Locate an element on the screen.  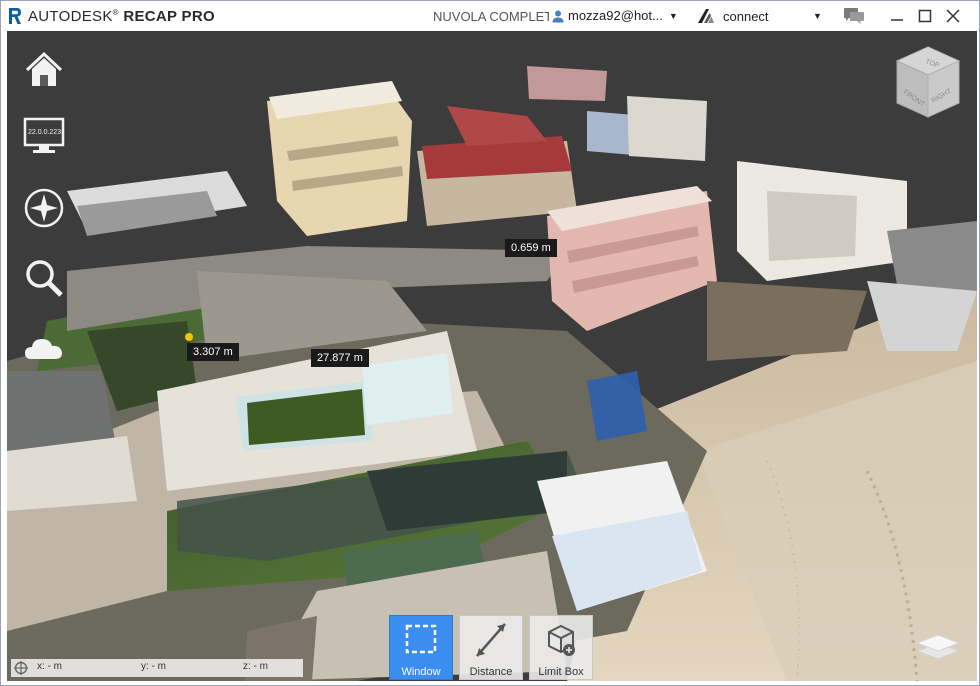
chat-icon is located at coordinates (854, 16).